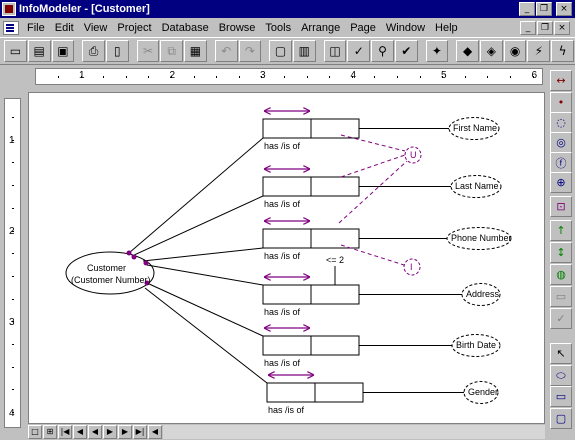 Image resolution: width=575 pixels, height=440 pixels. I want to click on constraint-i-label: I, so click(411, 267).